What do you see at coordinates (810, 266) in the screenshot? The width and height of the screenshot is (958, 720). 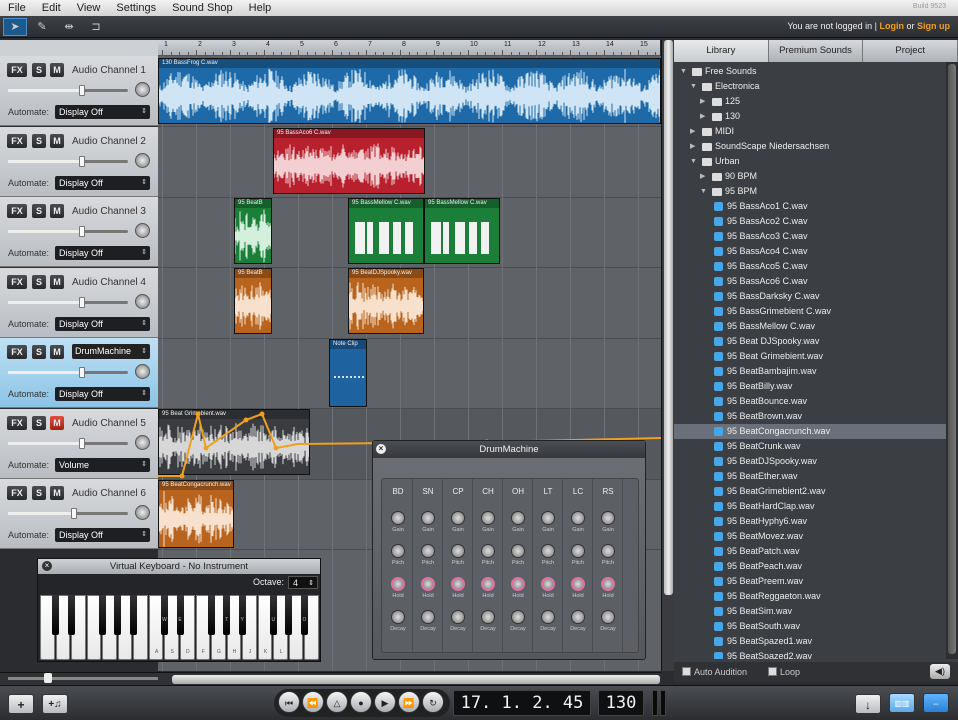 I see `file-item: 95 BassAco5 C.wav` at bounding box center [810, 266].